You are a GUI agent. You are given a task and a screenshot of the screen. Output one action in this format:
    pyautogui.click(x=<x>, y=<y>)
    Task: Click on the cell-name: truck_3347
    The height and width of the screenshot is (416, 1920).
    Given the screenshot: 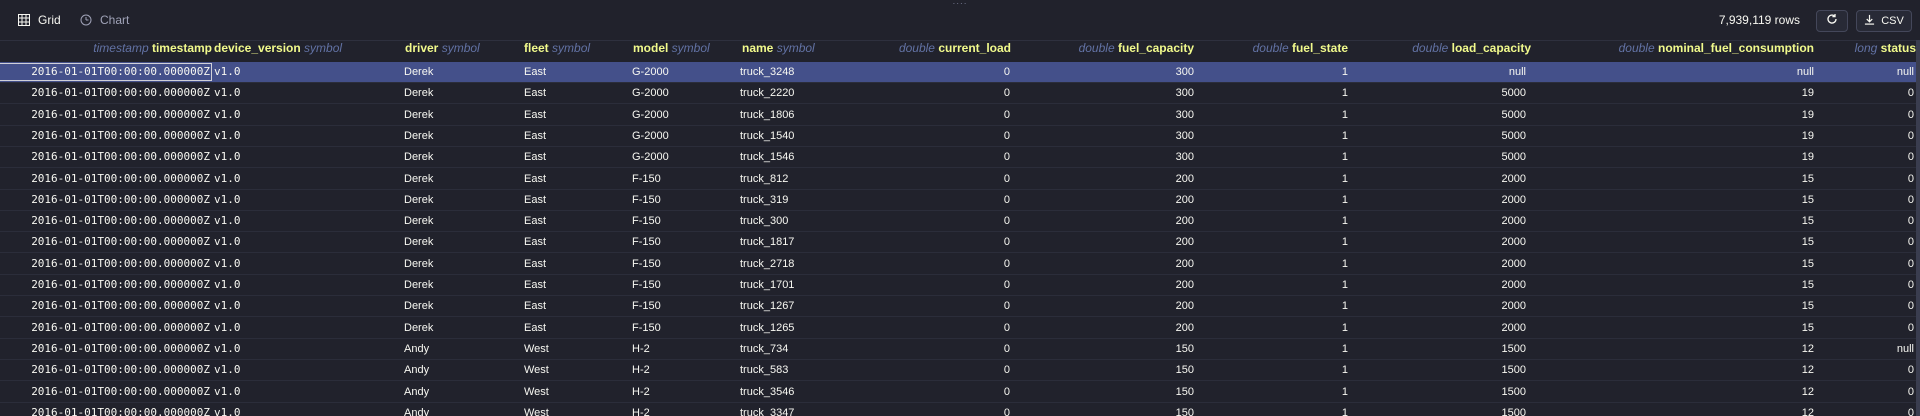 What is the action you would take?
    pyautogui.click(x=800, y=409)
    